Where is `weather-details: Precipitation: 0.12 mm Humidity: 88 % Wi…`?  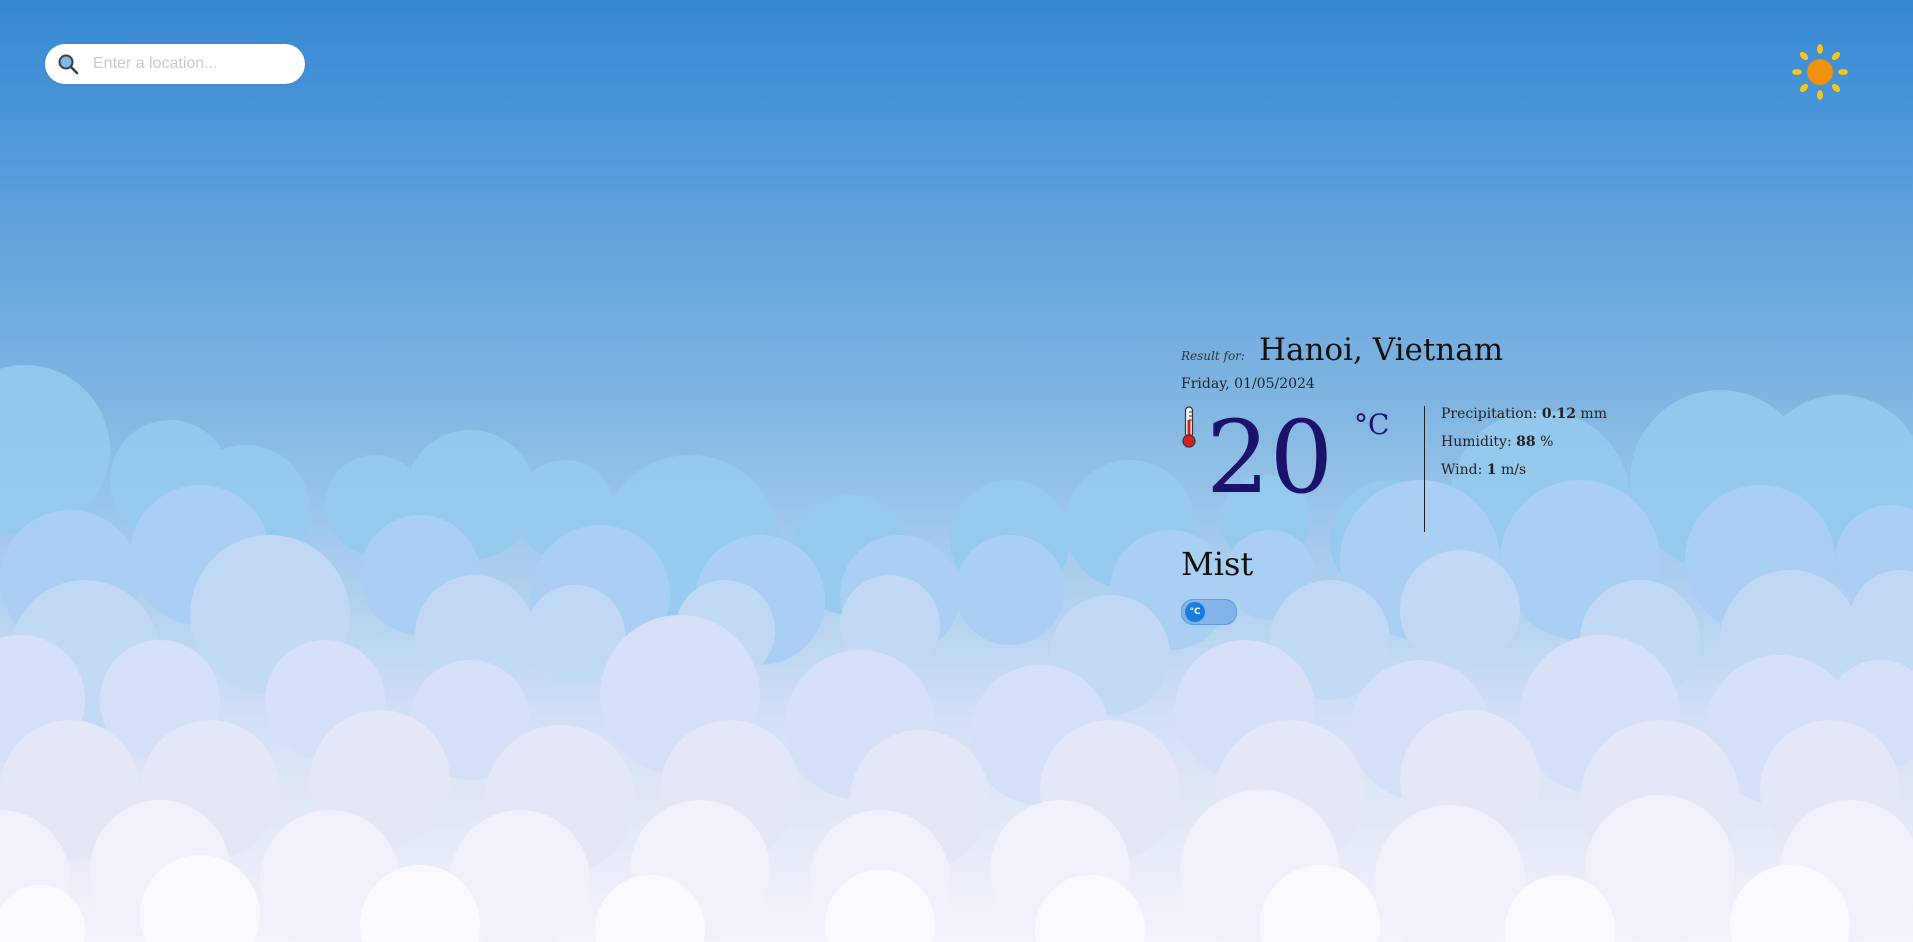
weather-details: Precipitation: 0.12 mm Humidity: 88 % Wi… is located at coordinates (1524, 448).